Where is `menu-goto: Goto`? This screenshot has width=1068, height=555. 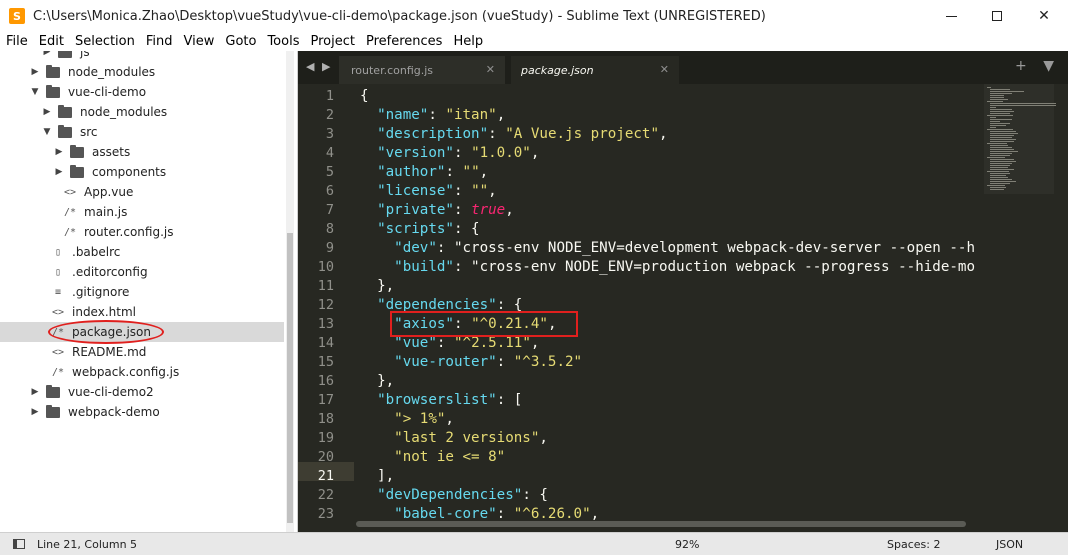
menu-goto: Goto is located at coordinates (241, 41).